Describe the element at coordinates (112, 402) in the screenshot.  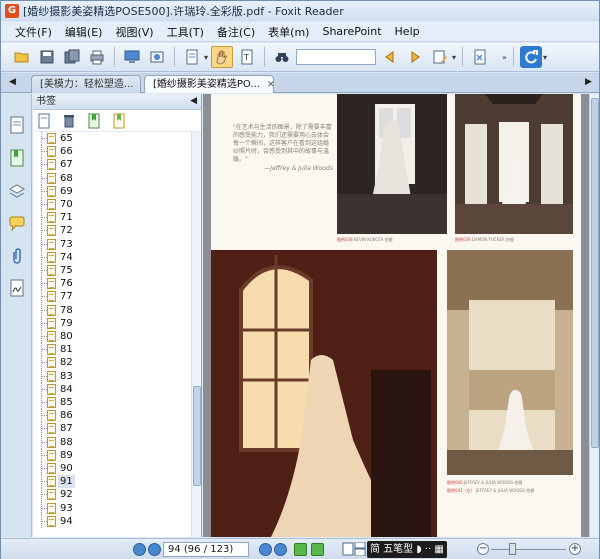
I see `bookmark-item: 85` at that location.